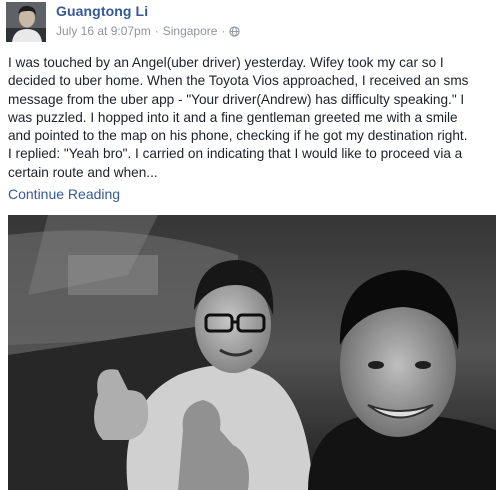 This screenshot has height=490, width=504. I want to click on avatar-photo, so click(26, 22).